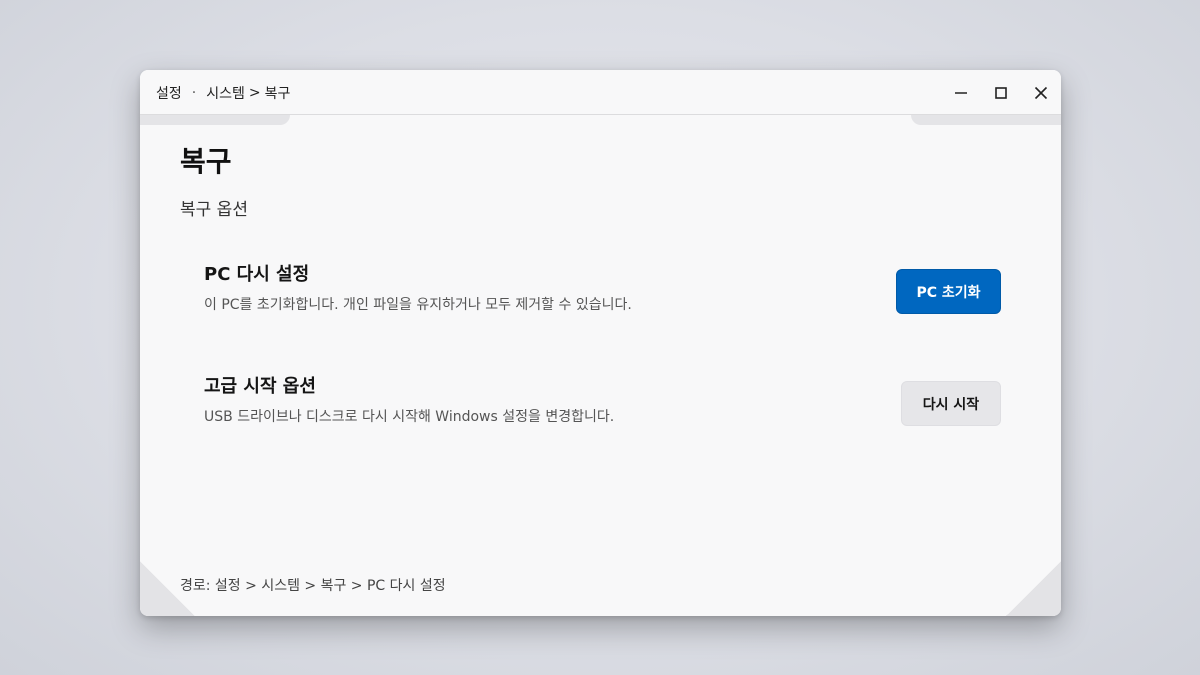  Describe the element at coordinates (206, 161) in the screenshot. I see `page-title: 복구` at that location.